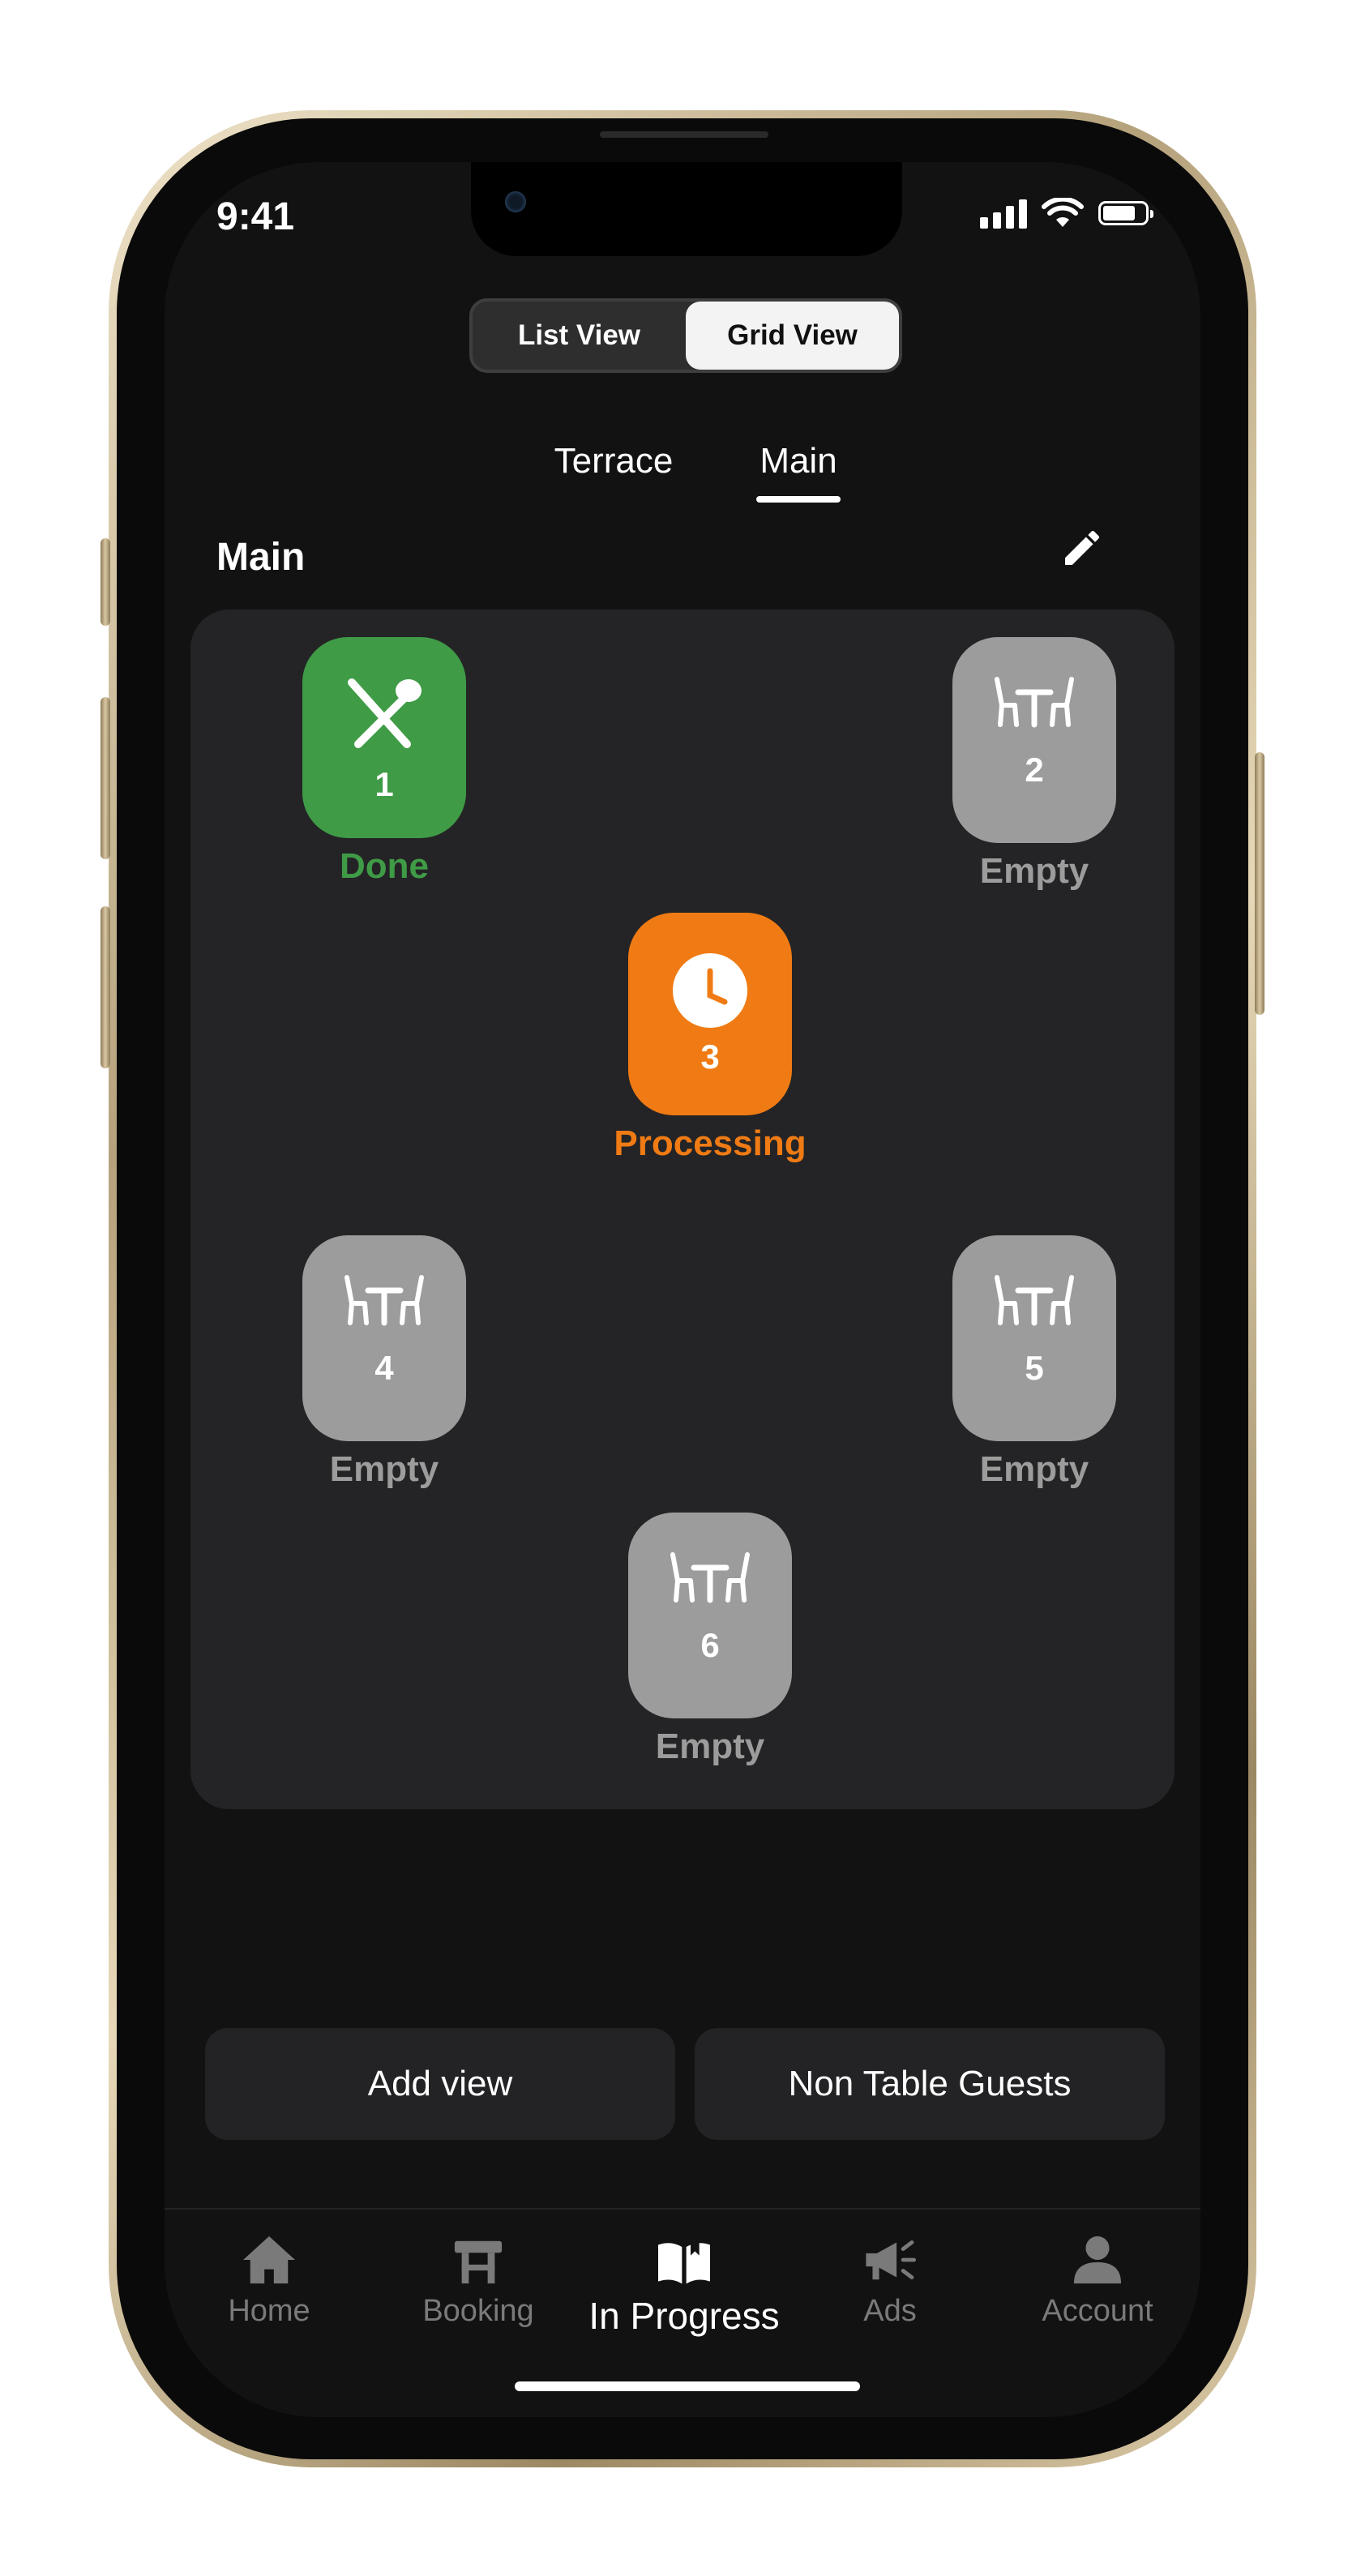 This screenshot has width=1365, height=2576. What do you see at coordinates (106, 582) in the screenshot?
I see `silent-switch` at bounding box center [106, 582].